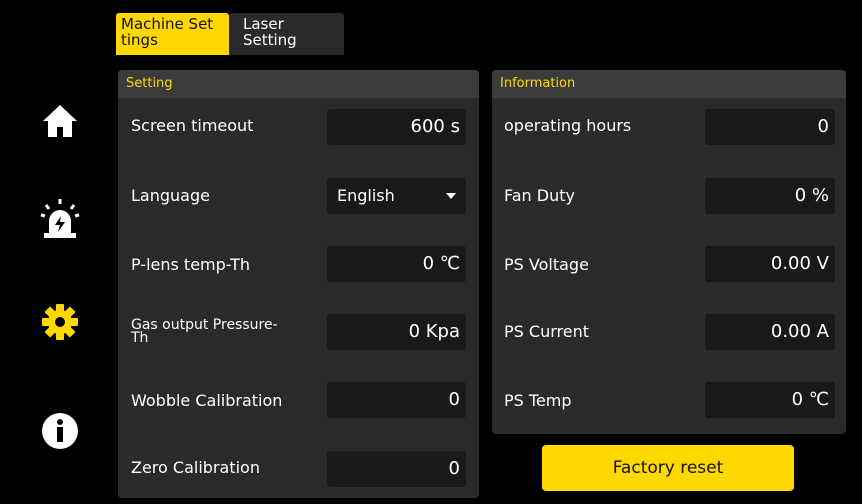 Image resolution: width=862 pixels, height=504 pixels. What do you see at coordinates (669, 84) in the screenshot?
I see `information-panel-title: Information` at bounding box center [669, 84].